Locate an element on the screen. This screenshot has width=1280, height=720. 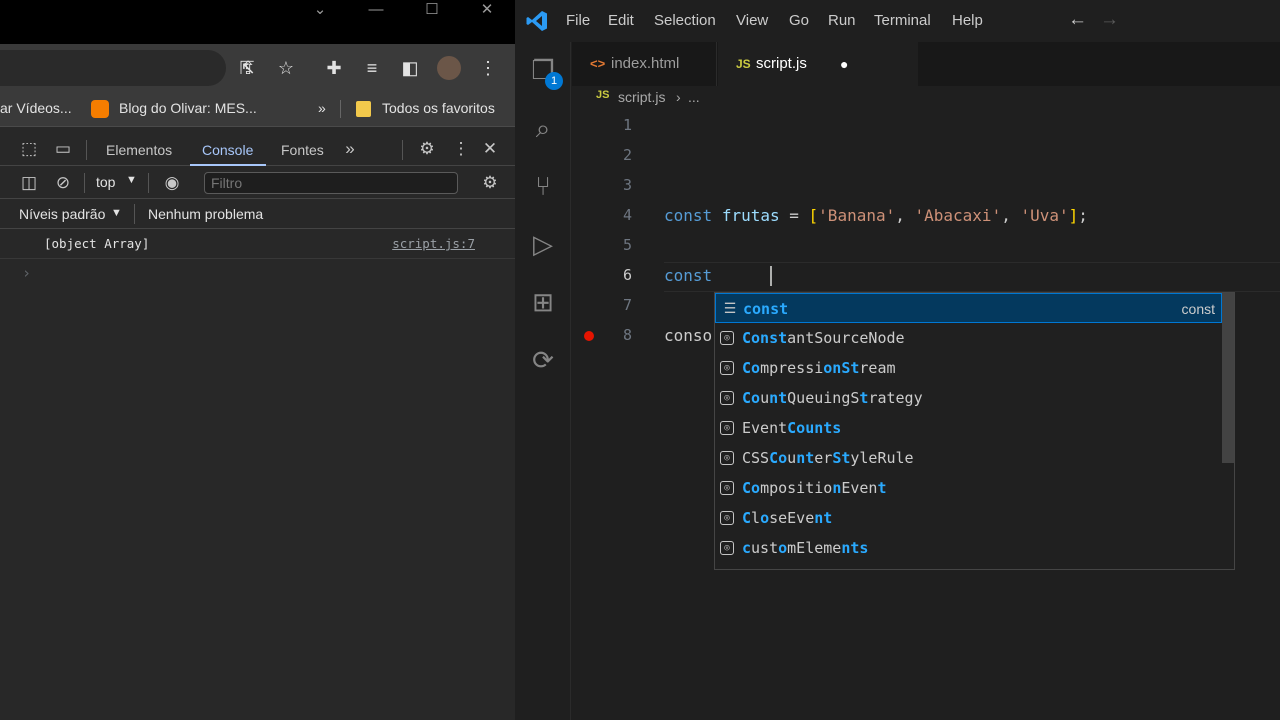
menu-selection: Selection is located at coordinates (685, 20).